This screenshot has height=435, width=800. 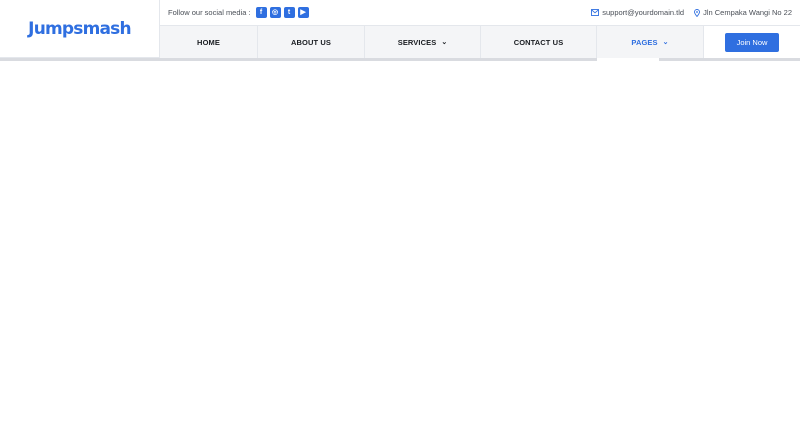 I want to click on nav-item-home: HOME, so click(x=209, y=42).